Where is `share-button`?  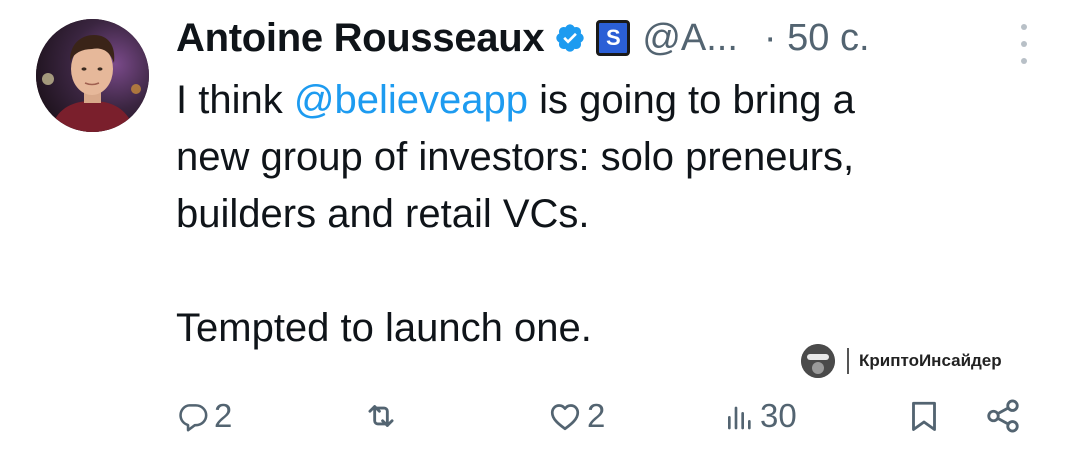
share-button is located at coordinates (1003, 416).